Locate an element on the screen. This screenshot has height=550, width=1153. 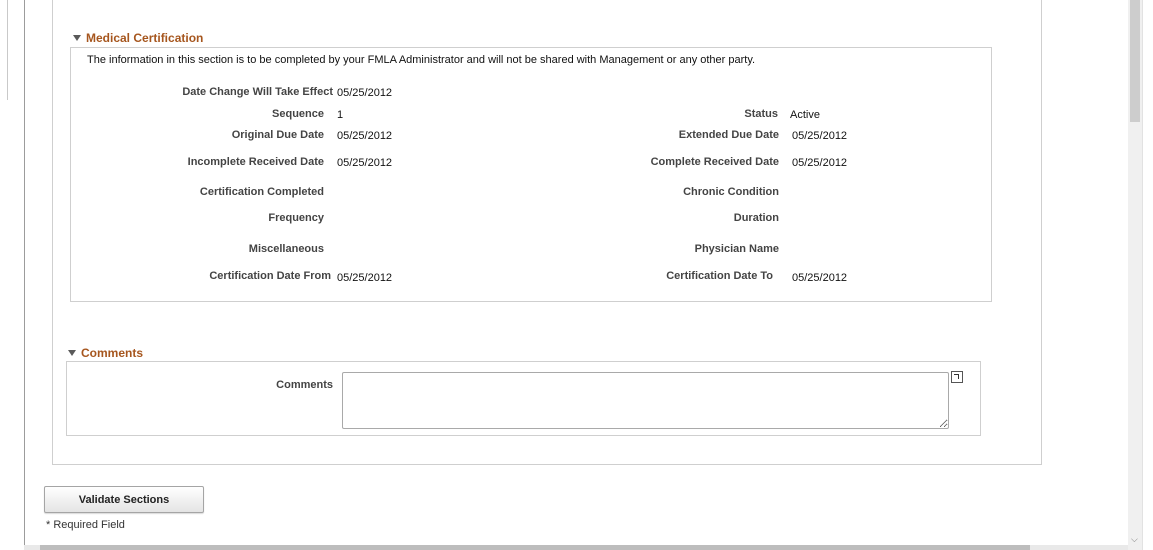
date-change-value: 05/25/2012 is located at coordinates (365, 93).